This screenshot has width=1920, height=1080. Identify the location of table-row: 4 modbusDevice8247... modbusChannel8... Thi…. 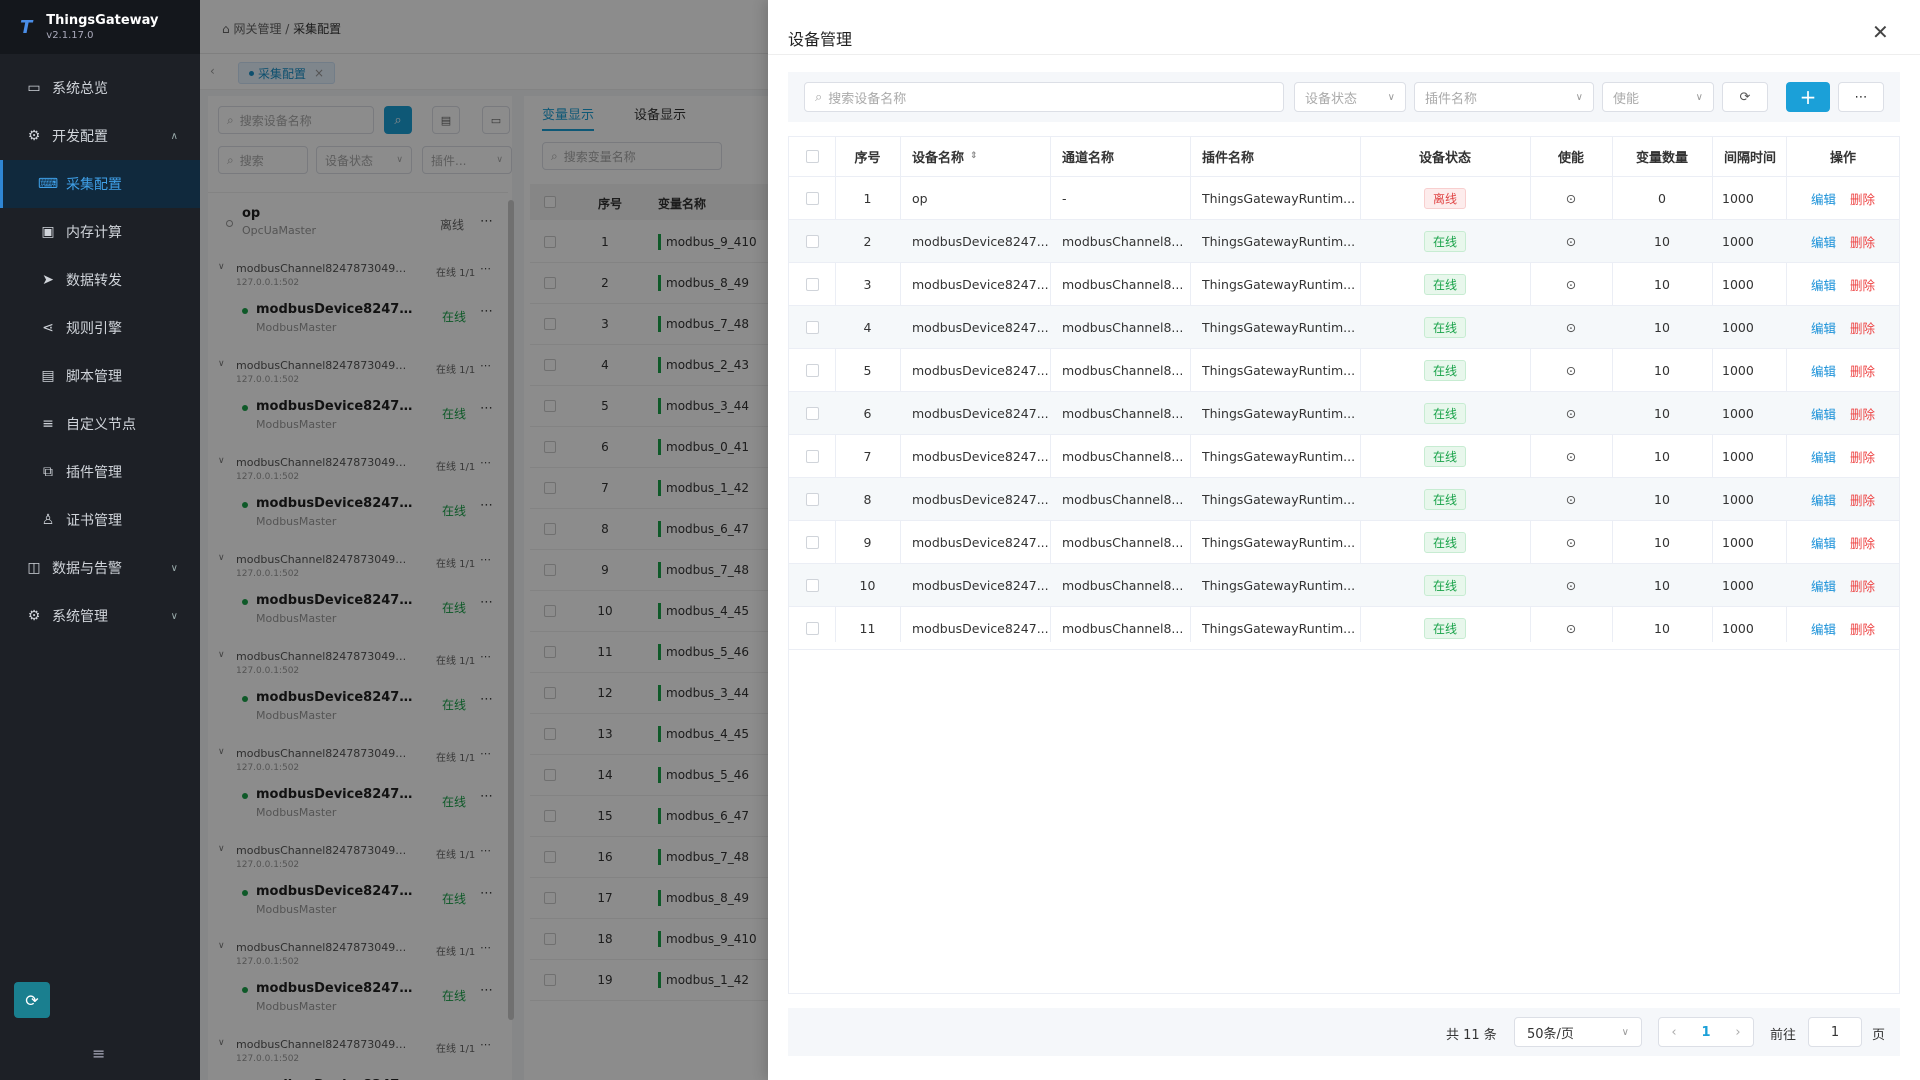
(1344, 327).